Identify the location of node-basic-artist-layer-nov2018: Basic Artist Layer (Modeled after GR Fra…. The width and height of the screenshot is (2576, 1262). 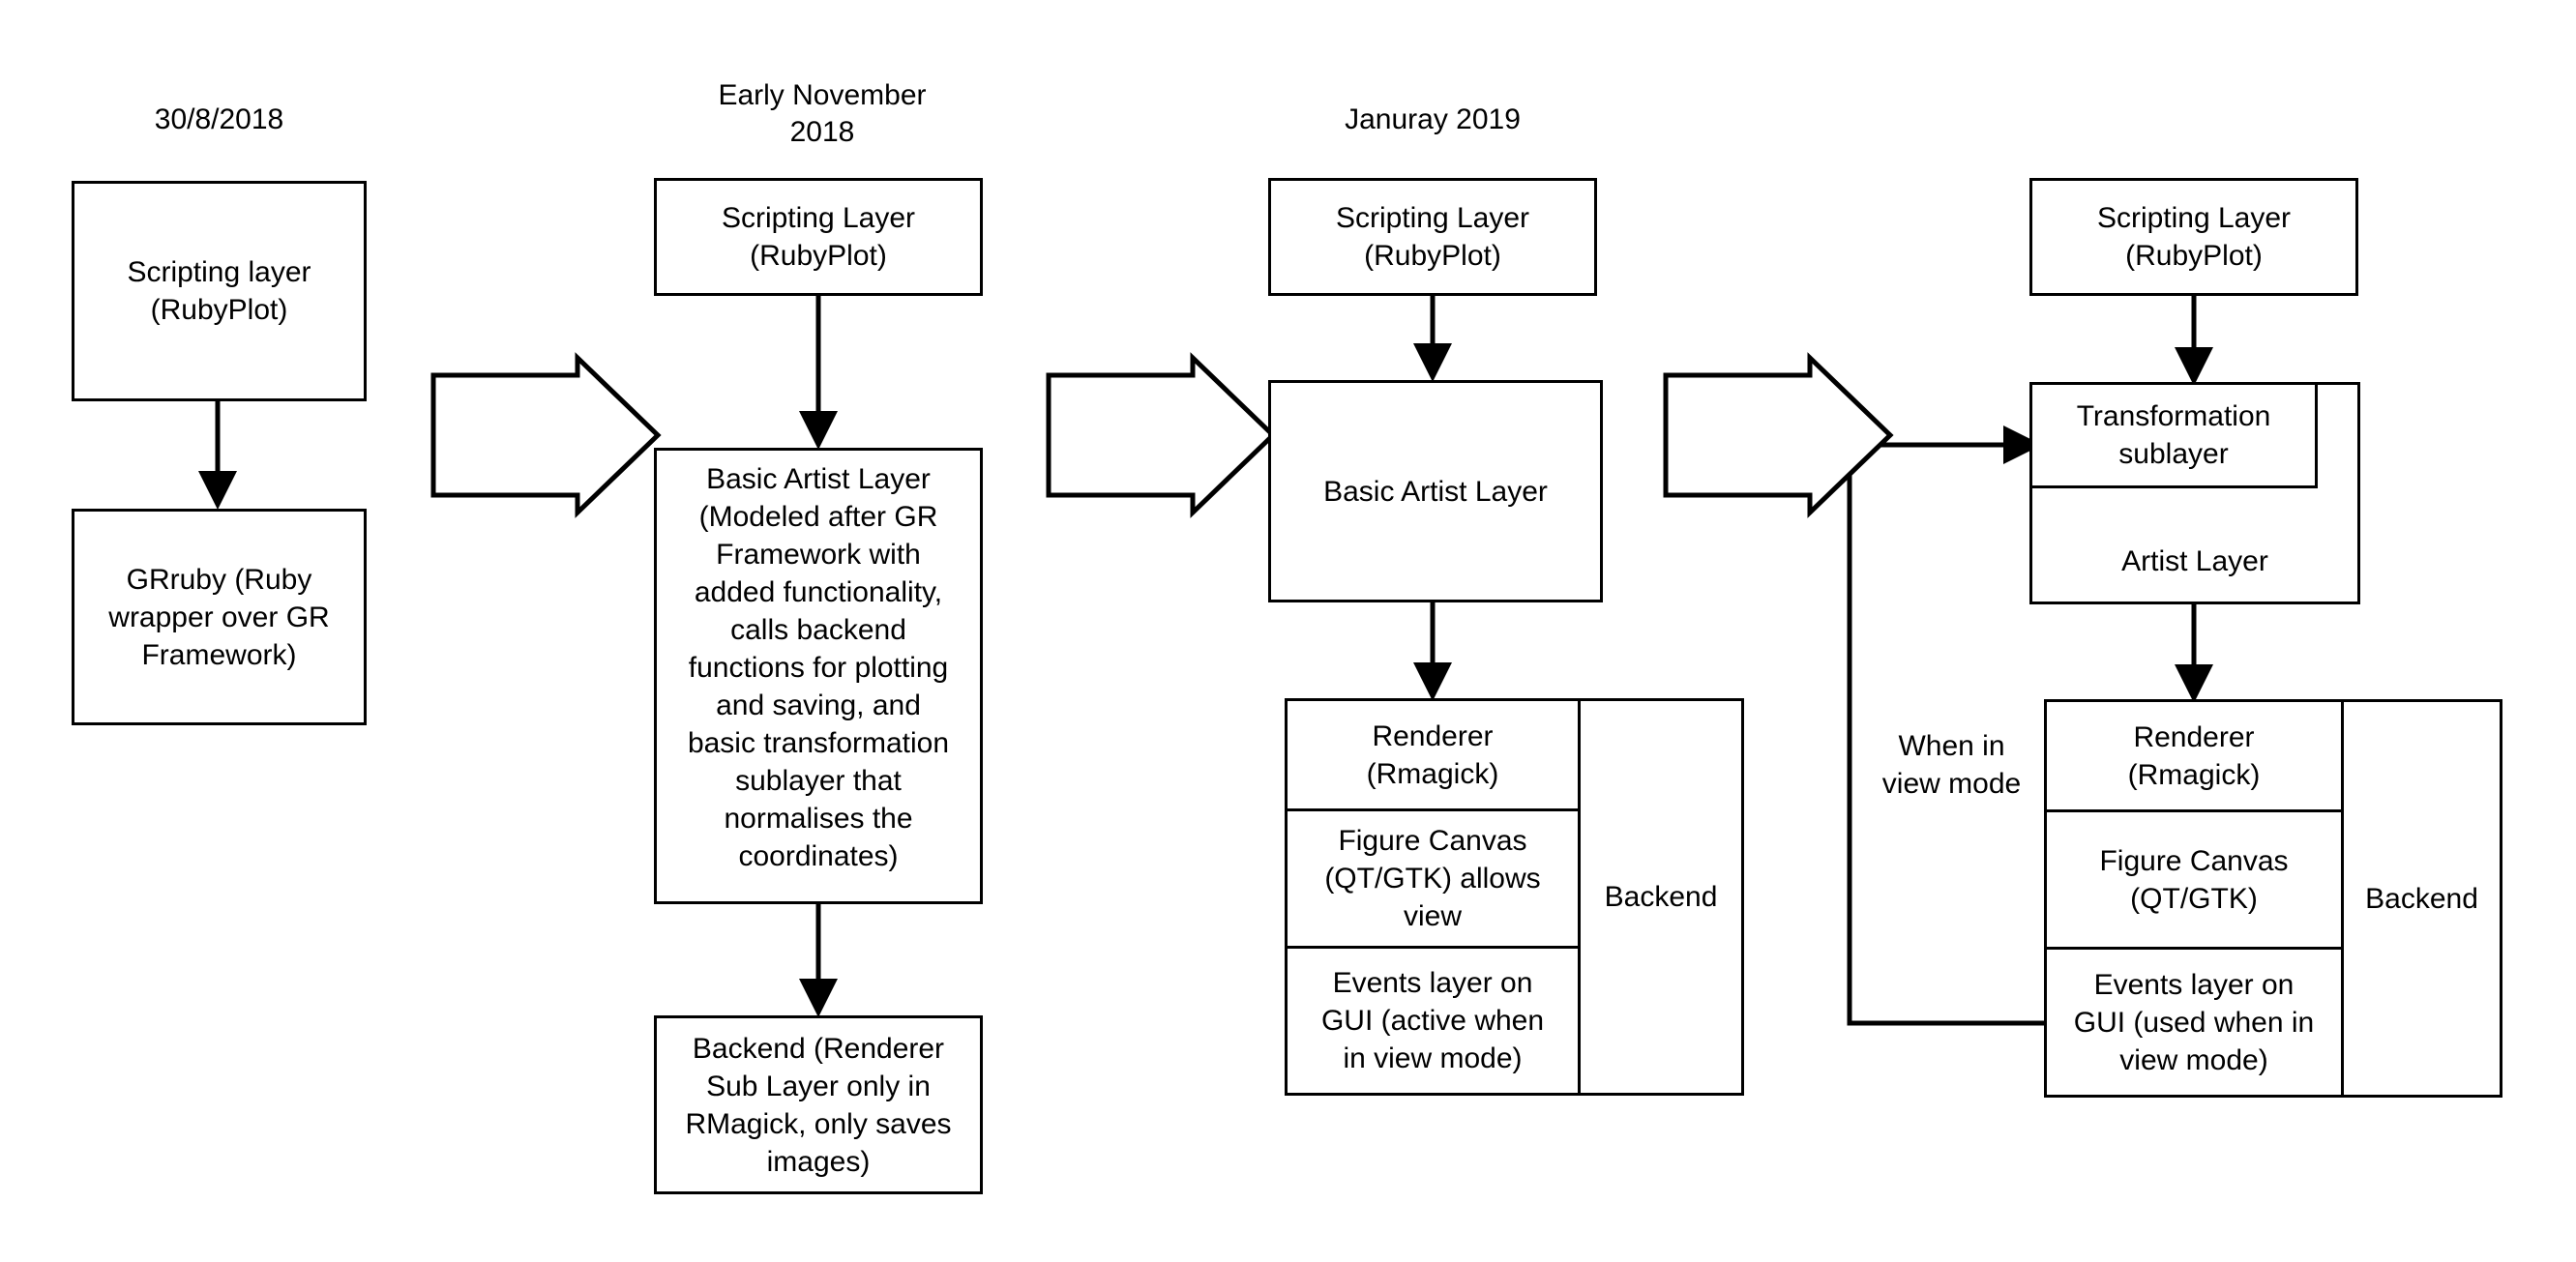
(818, 676).